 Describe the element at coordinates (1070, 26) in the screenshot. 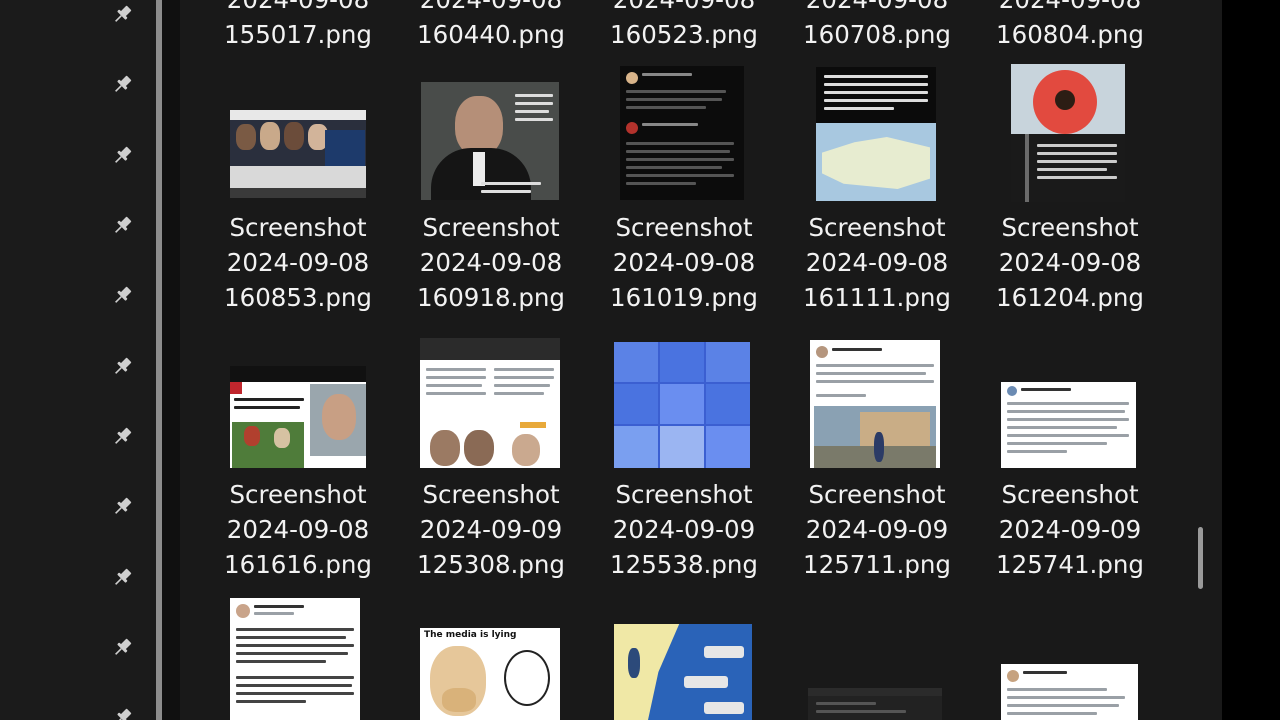

I see `file-name: 2024-09-08160804.png` at that location.